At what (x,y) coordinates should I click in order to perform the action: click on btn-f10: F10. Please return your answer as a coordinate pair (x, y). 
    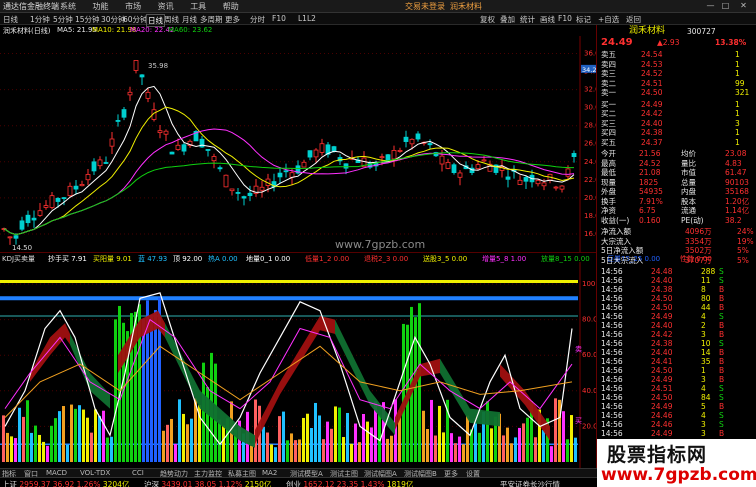
    Looking at the image, I should click on (565, 18).